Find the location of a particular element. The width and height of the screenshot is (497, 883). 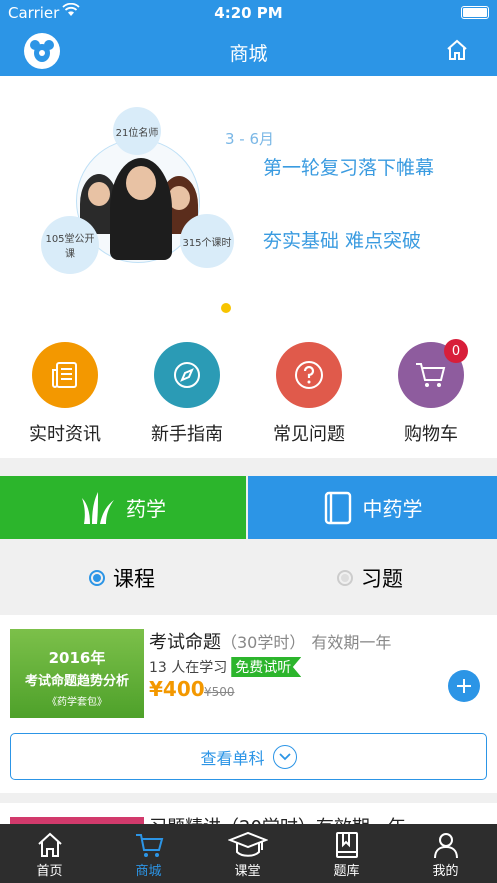

tabbar-label: 课堂 is located at coordinates (247, 871).